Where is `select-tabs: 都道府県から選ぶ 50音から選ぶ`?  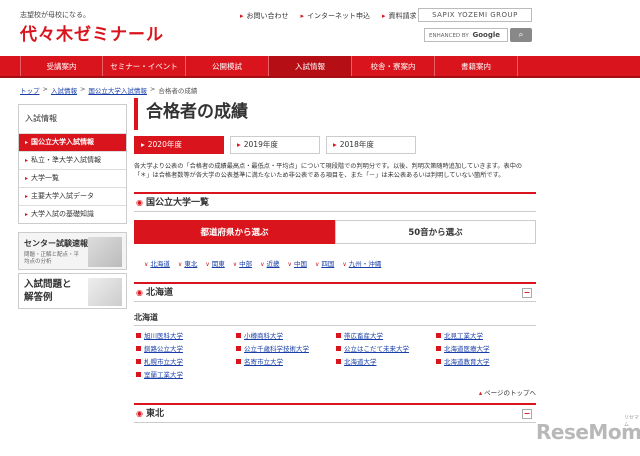
select-tabs: 都道府県から選ぶ 50音から選ぶ is located at coordinates (335, 232).